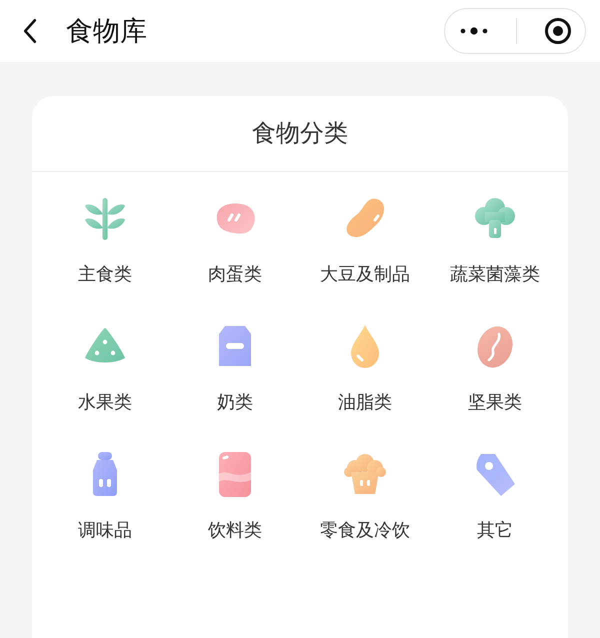  I want to click on category-item: 坚果类, so click(495, 368).